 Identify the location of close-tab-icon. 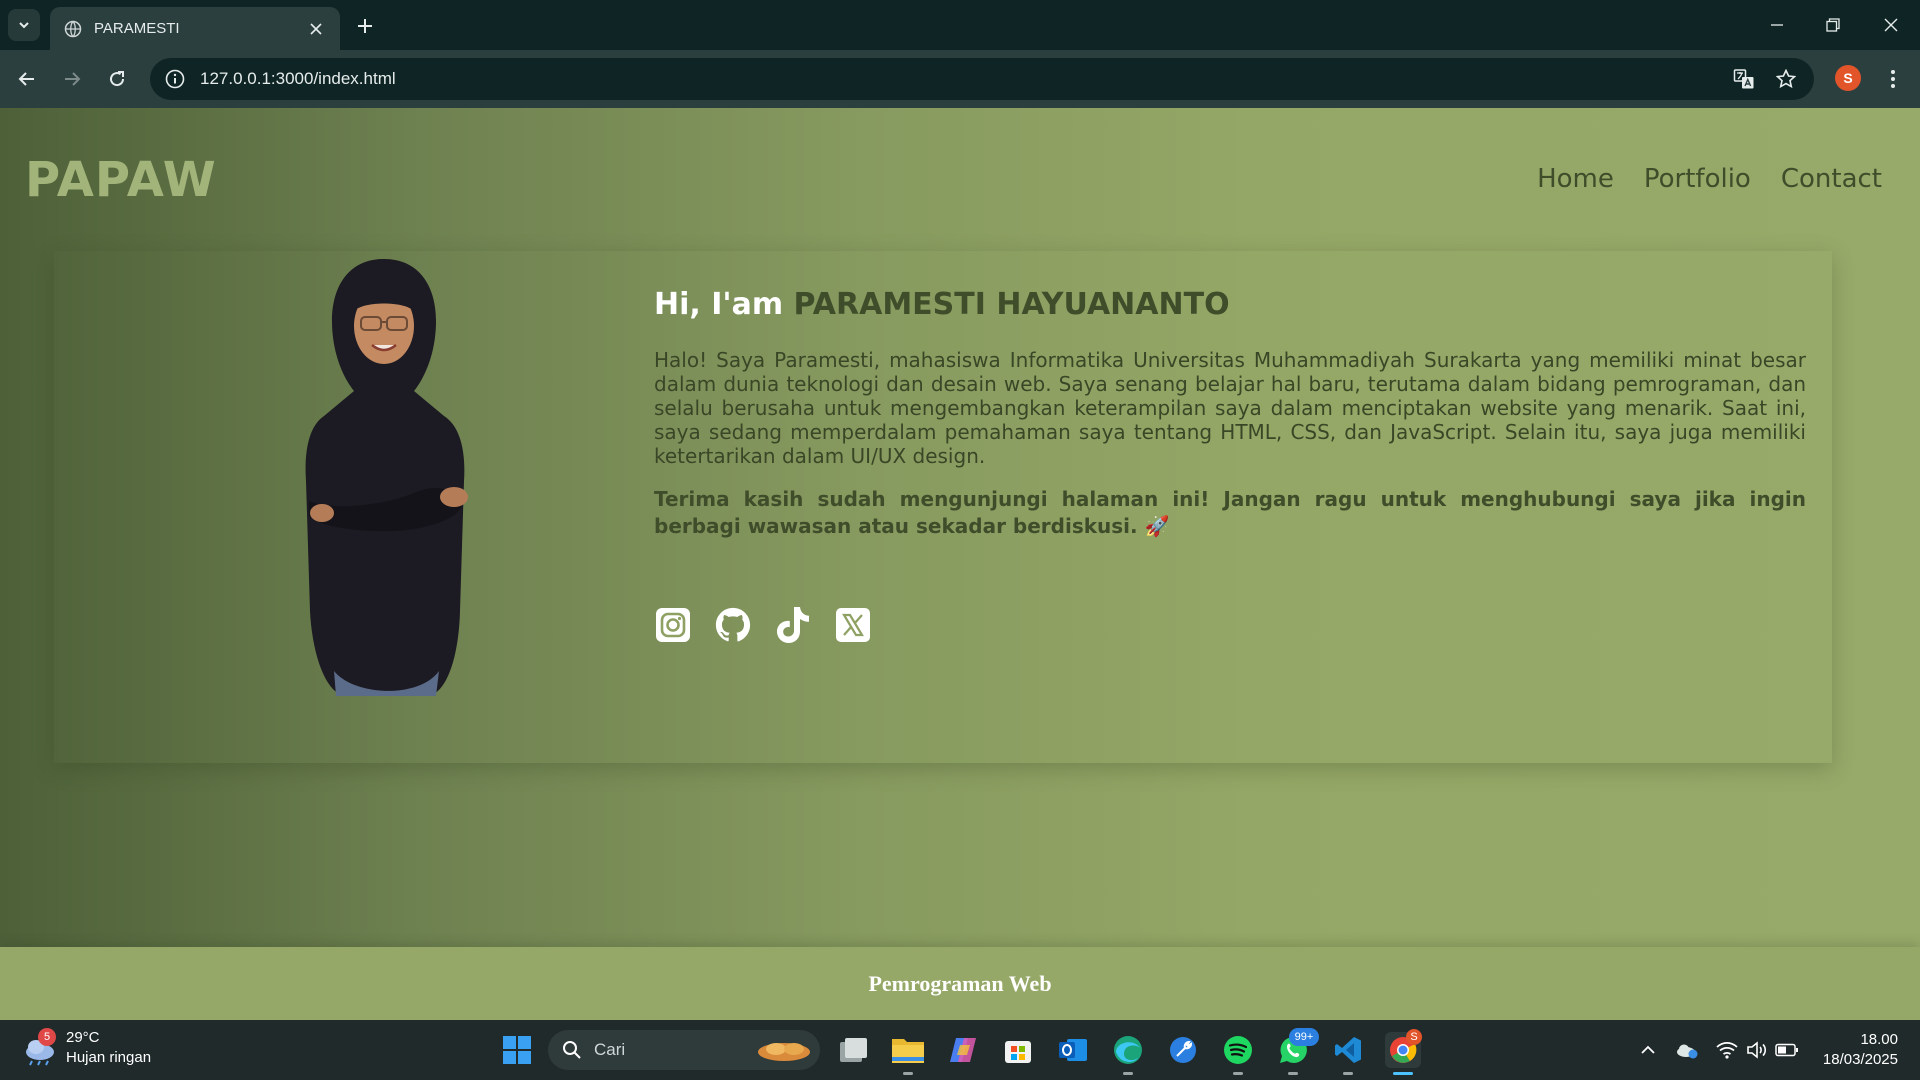
(316, 29).